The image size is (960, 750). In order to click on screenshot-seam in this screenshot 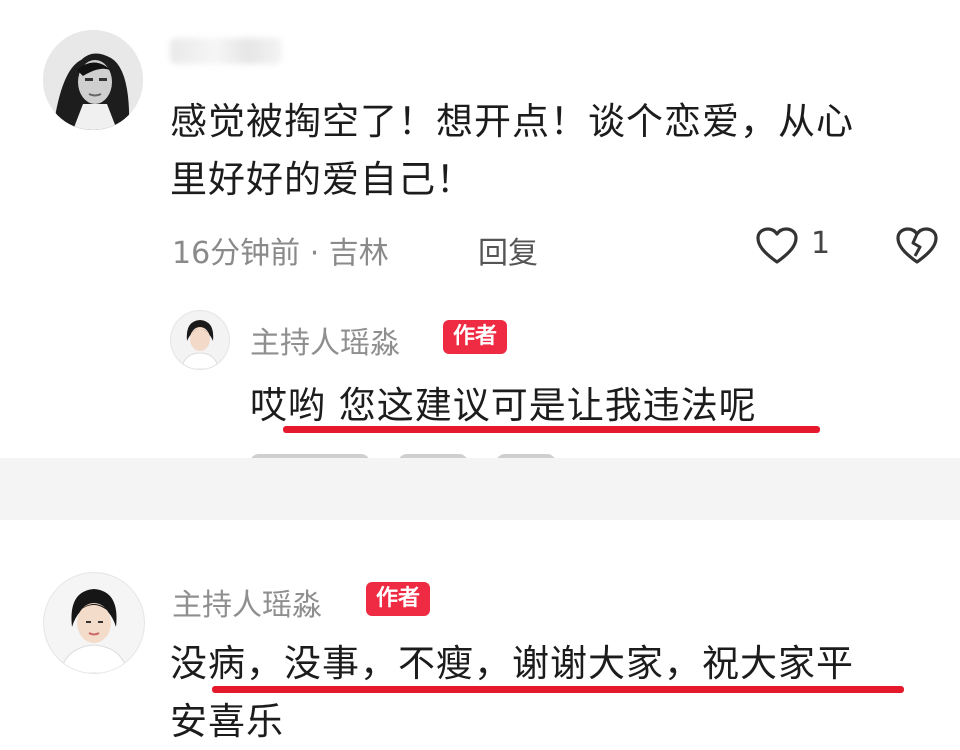, I will do `click(480, 489)`.